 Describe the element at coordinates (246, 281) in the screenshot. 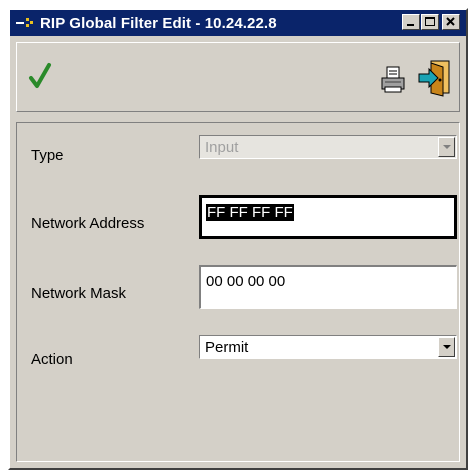

I see `network-mask-value: 00 00 00 00` at that location.